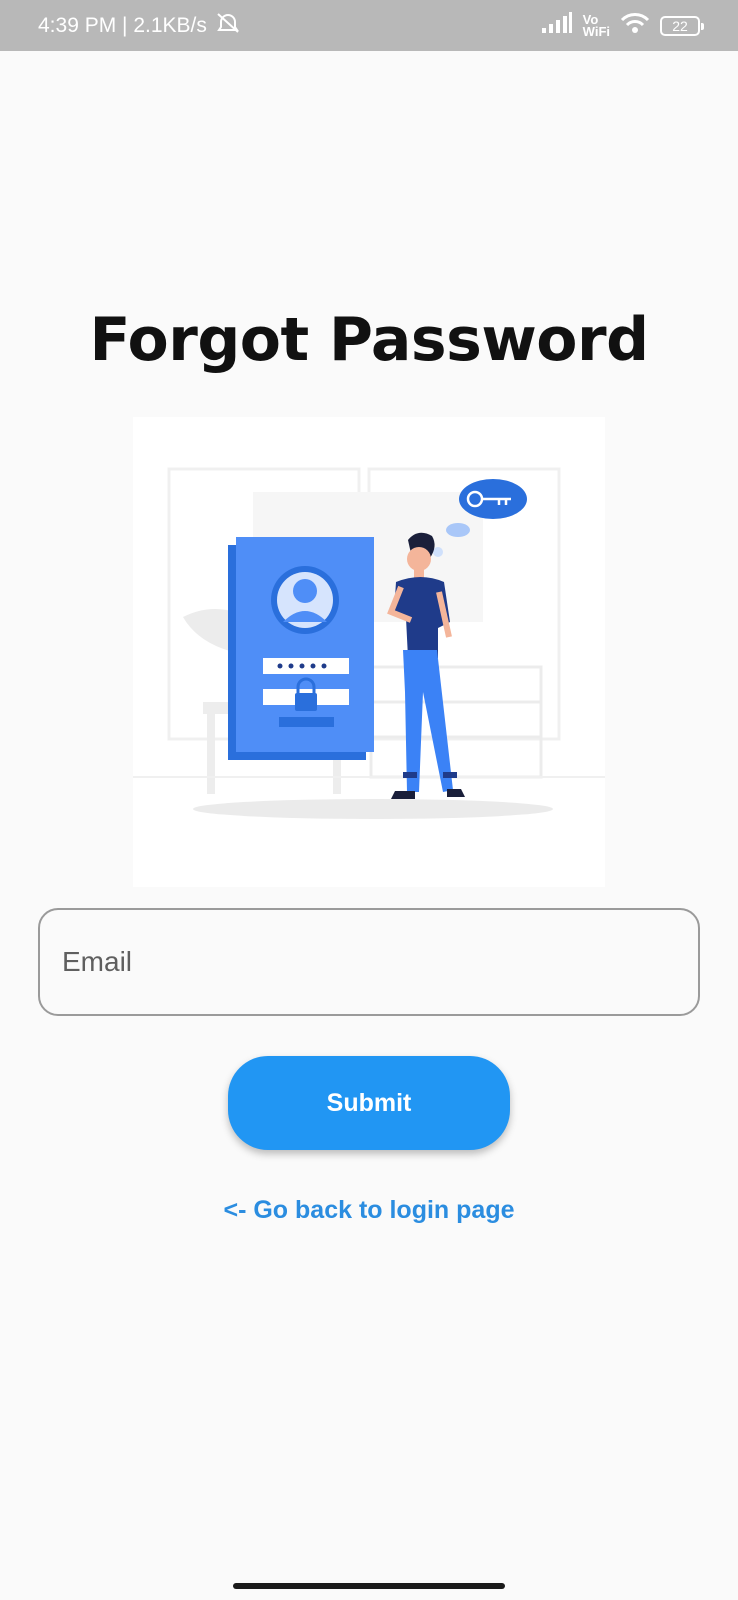 This screenshot has width=738, height=1600. I want to click on submit-button: Submit, so click(369, 1103).